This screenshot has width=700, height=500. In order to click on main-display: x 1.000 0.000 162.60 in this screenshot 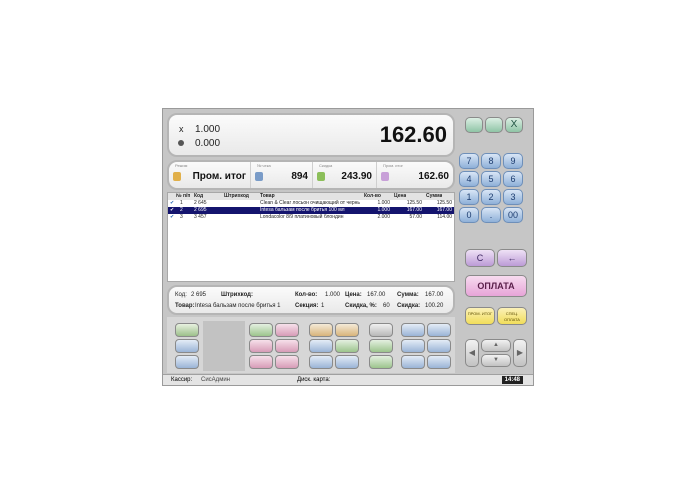, I will do `click(311, 135)`.